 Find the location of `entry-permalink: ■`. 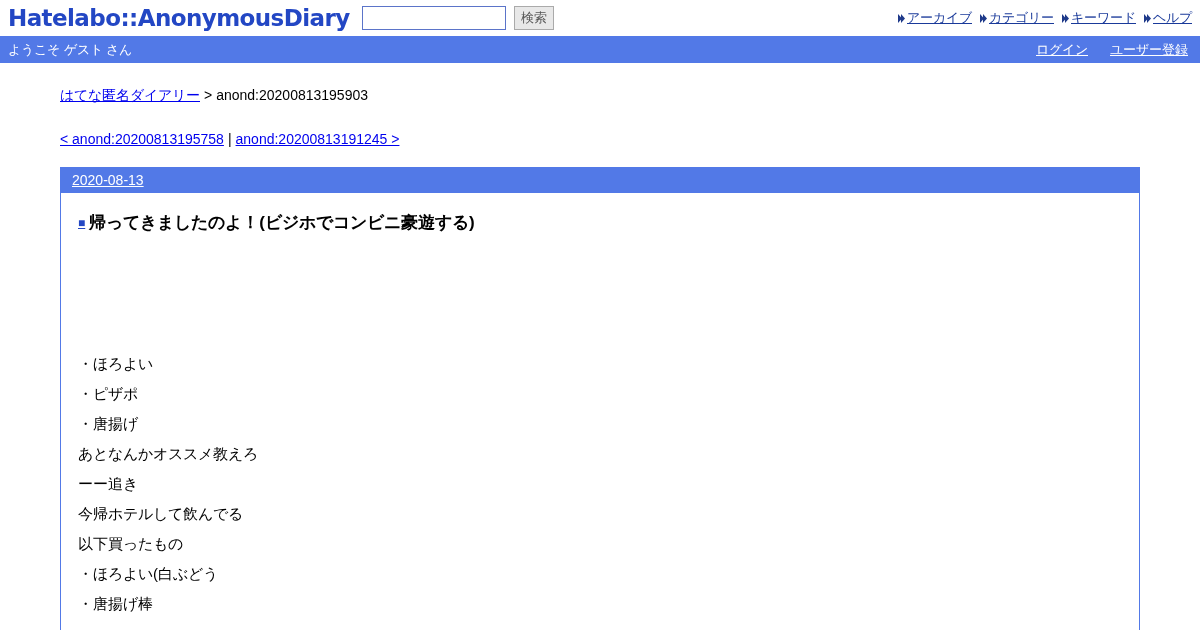

entry-permalink: ■ is located at coordinates (82, 222).